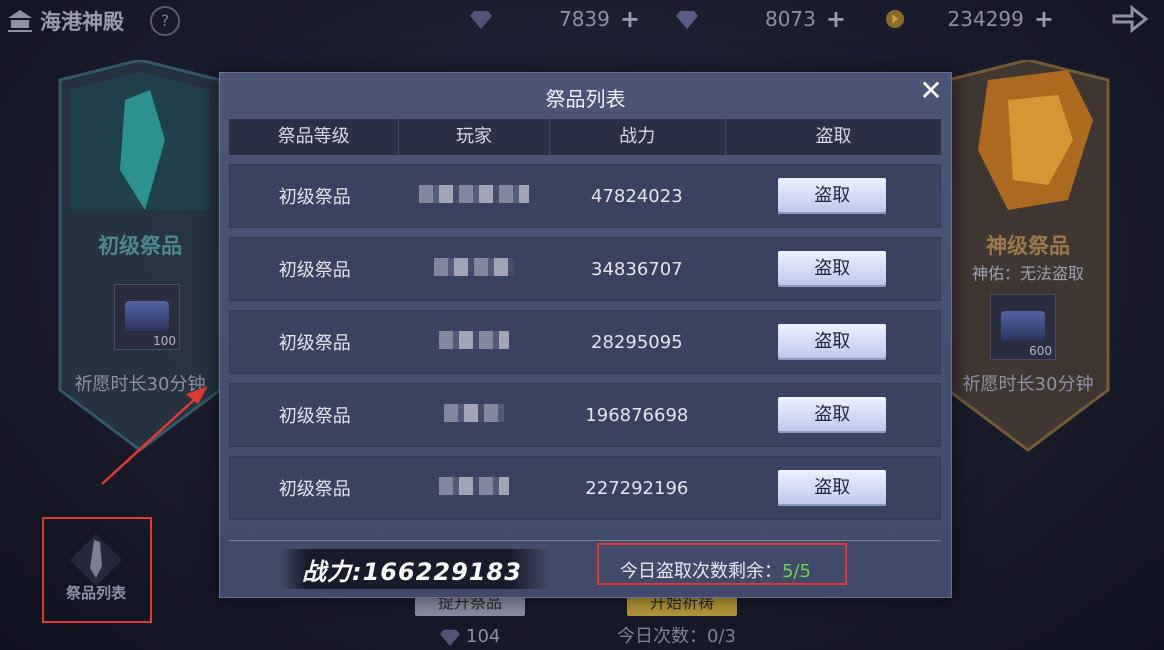 The image size is (1164, 650). I want to click on close-icon: ✕, so click(931, 91).